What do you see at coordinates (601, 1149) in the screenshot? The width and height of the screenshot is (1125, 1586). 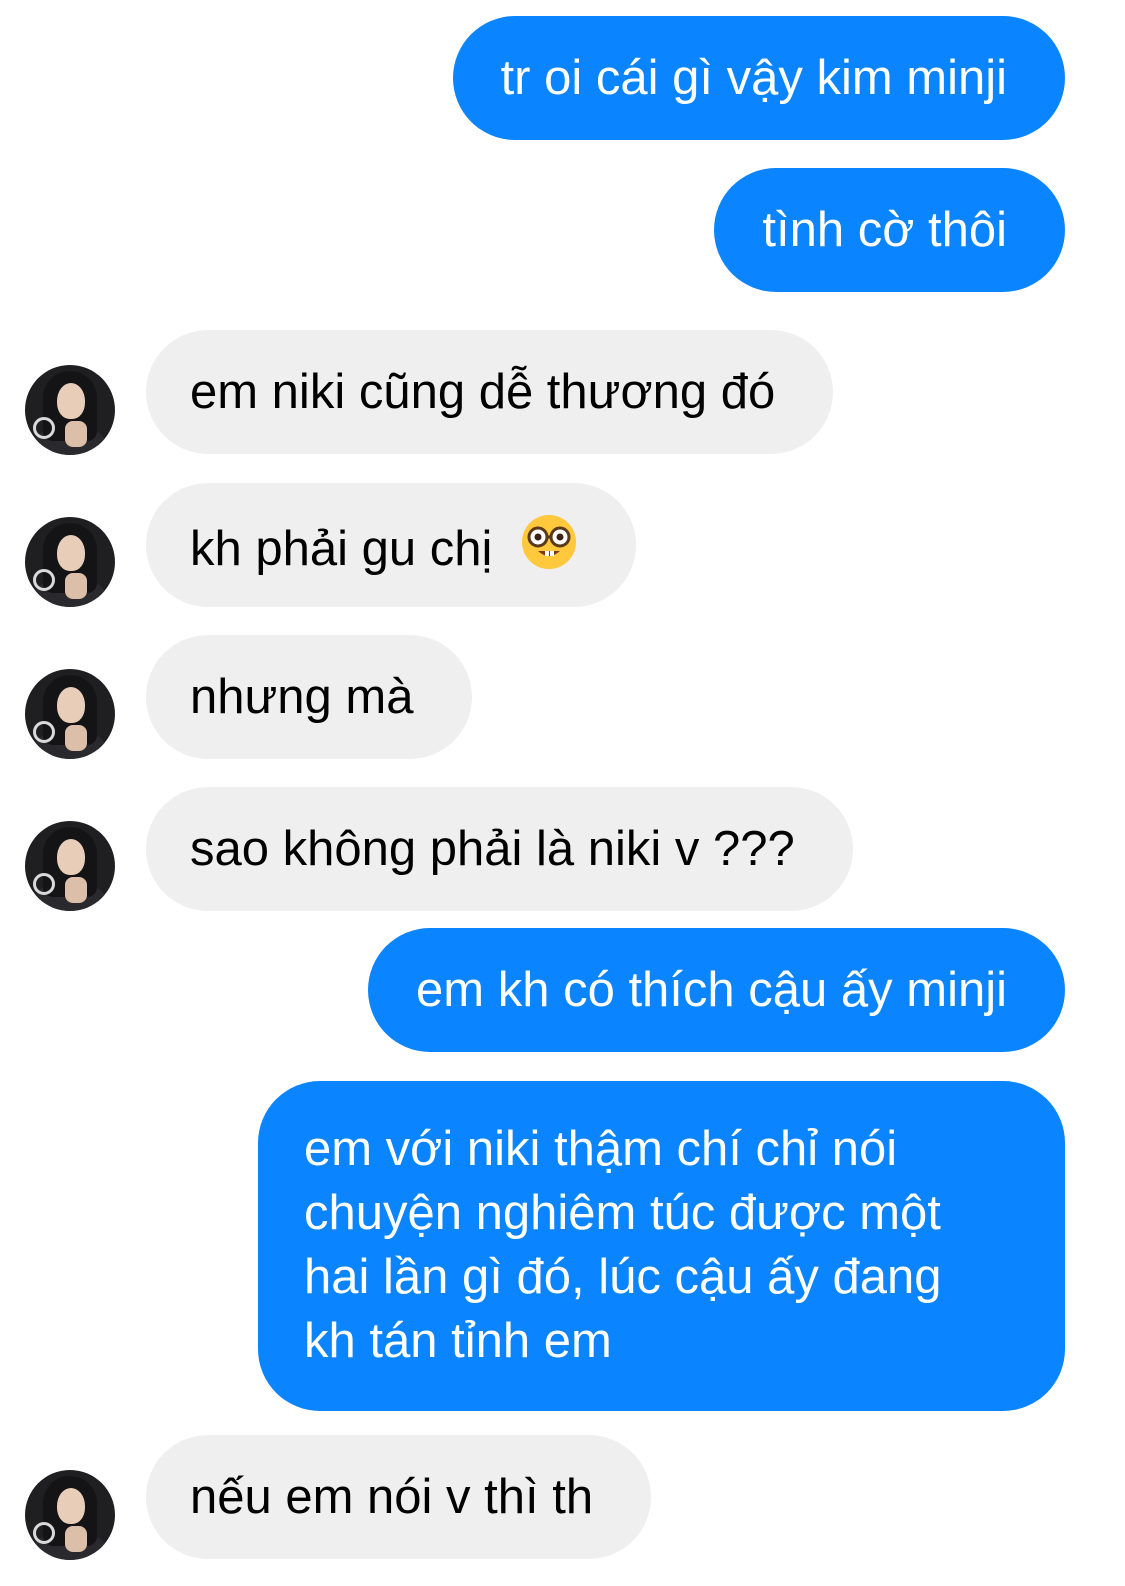 I see `message-text-line: em với niki thậm chí chỉ nói` at bounding box center [601, 1149].